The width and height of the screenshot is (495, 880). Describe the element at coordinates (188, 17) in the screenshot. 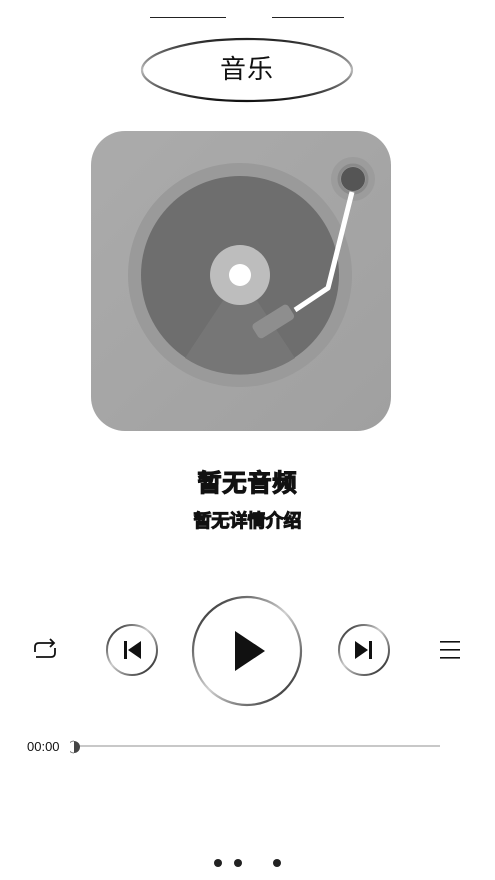

I see `top-divider-left` at that location.